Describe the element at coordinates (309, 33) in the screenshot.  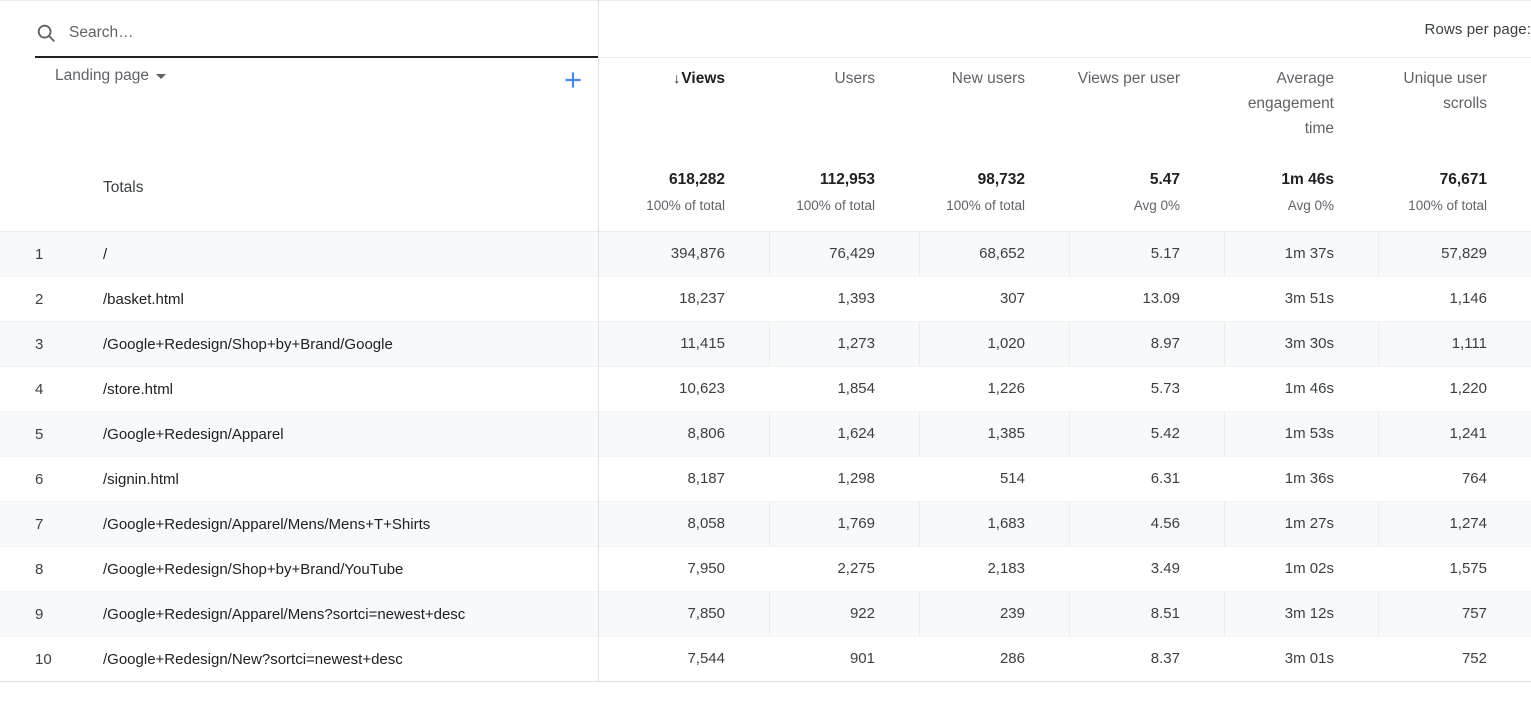
I see `search-input` at that location.